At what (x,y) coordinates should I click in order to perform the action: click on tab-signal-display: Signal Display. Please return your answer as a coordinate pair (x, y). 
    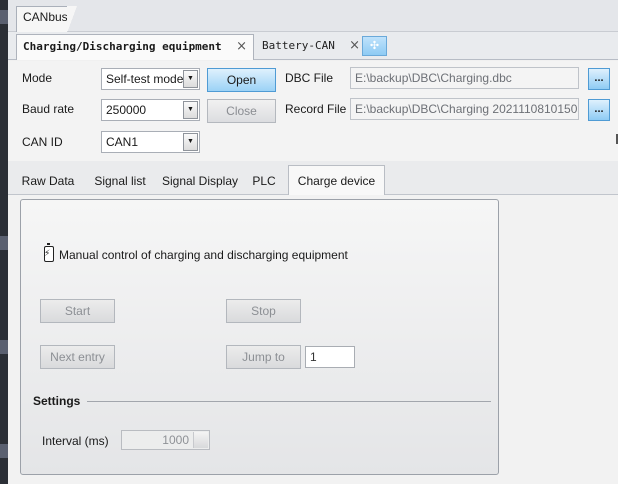
    Looking at the image, I should click on (200, 180).